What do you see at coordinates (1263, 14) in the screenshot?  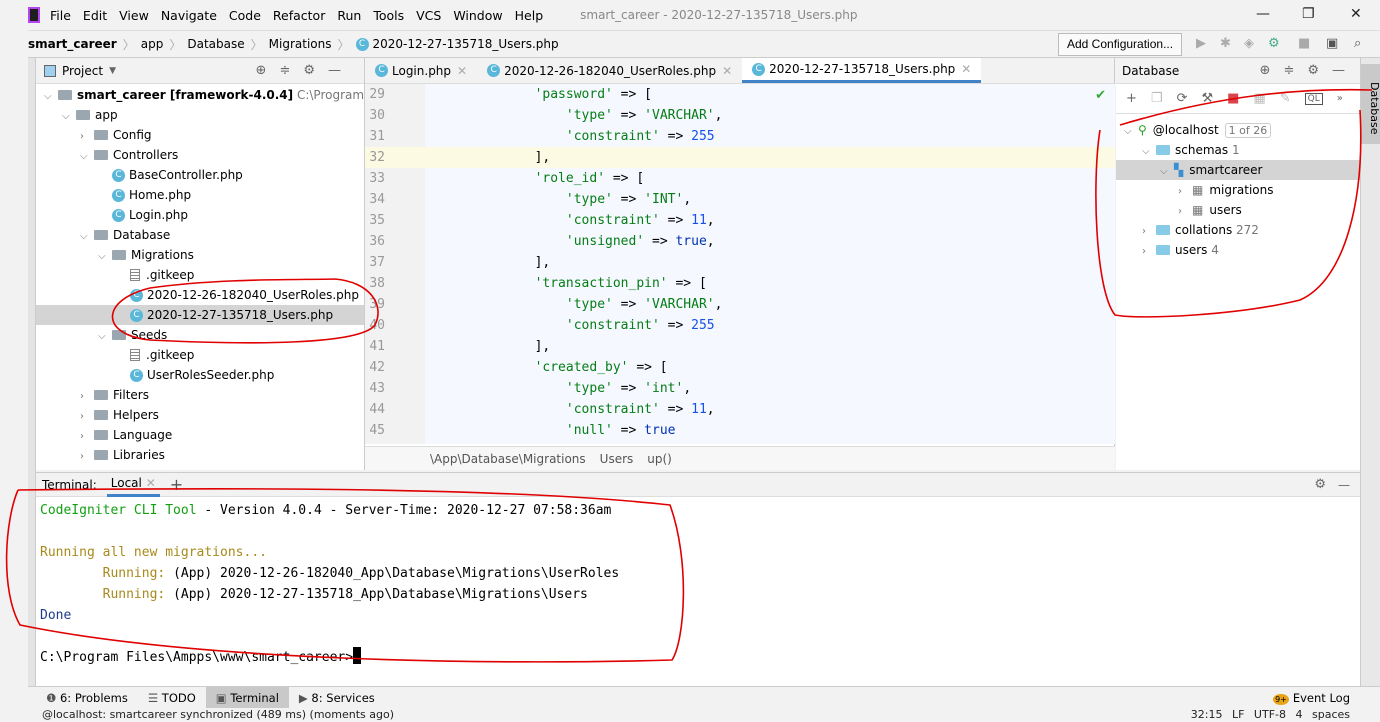 I see `minimize-button: —` at bounding box center [1263, 14].